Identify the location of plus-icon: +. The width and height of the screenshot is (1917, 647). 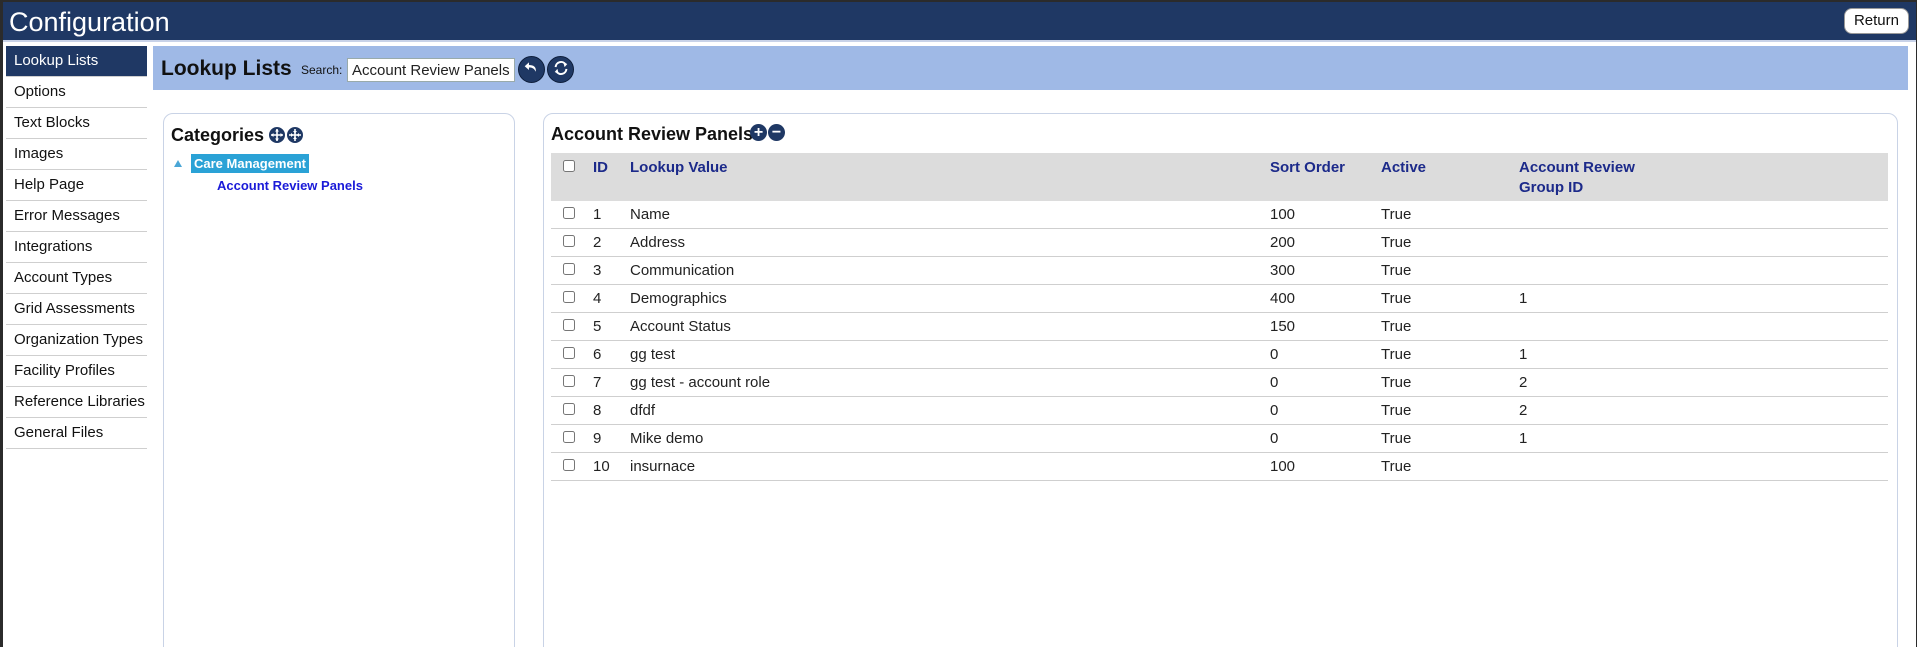
(758, 132).